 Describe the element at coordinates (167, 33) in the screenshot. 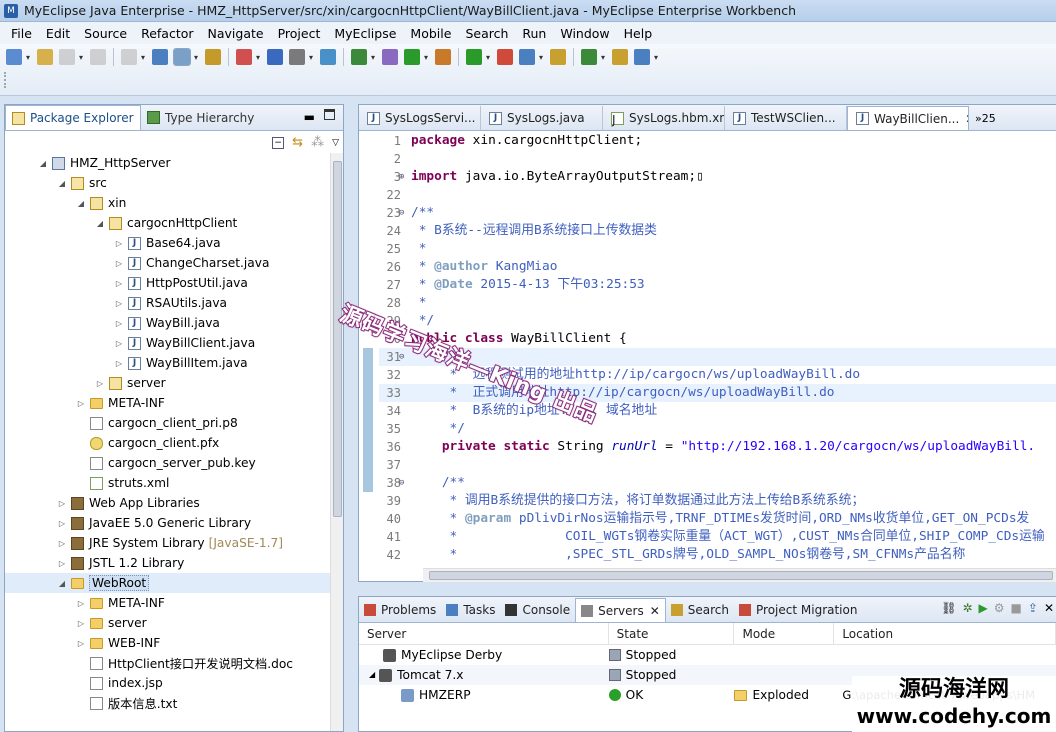

I see `menu-refactor: Refactor` at that location.